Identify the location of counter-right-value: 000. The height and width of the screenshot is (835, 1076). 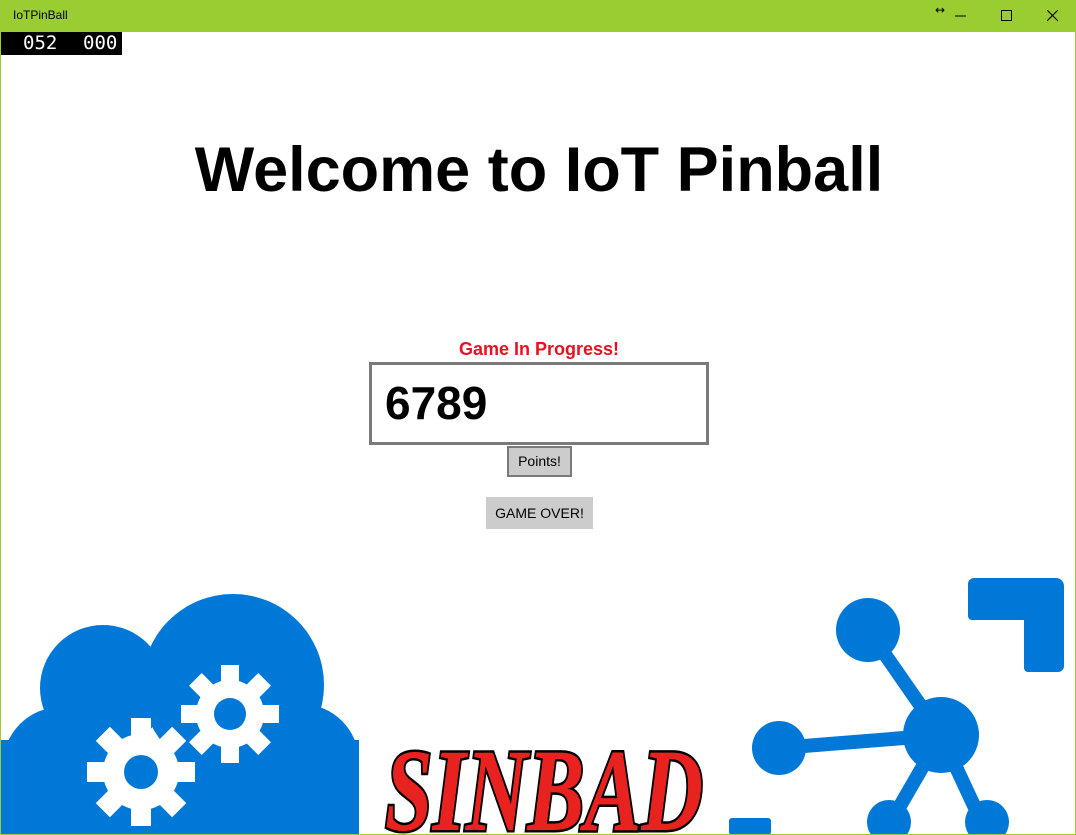
(100, 43).